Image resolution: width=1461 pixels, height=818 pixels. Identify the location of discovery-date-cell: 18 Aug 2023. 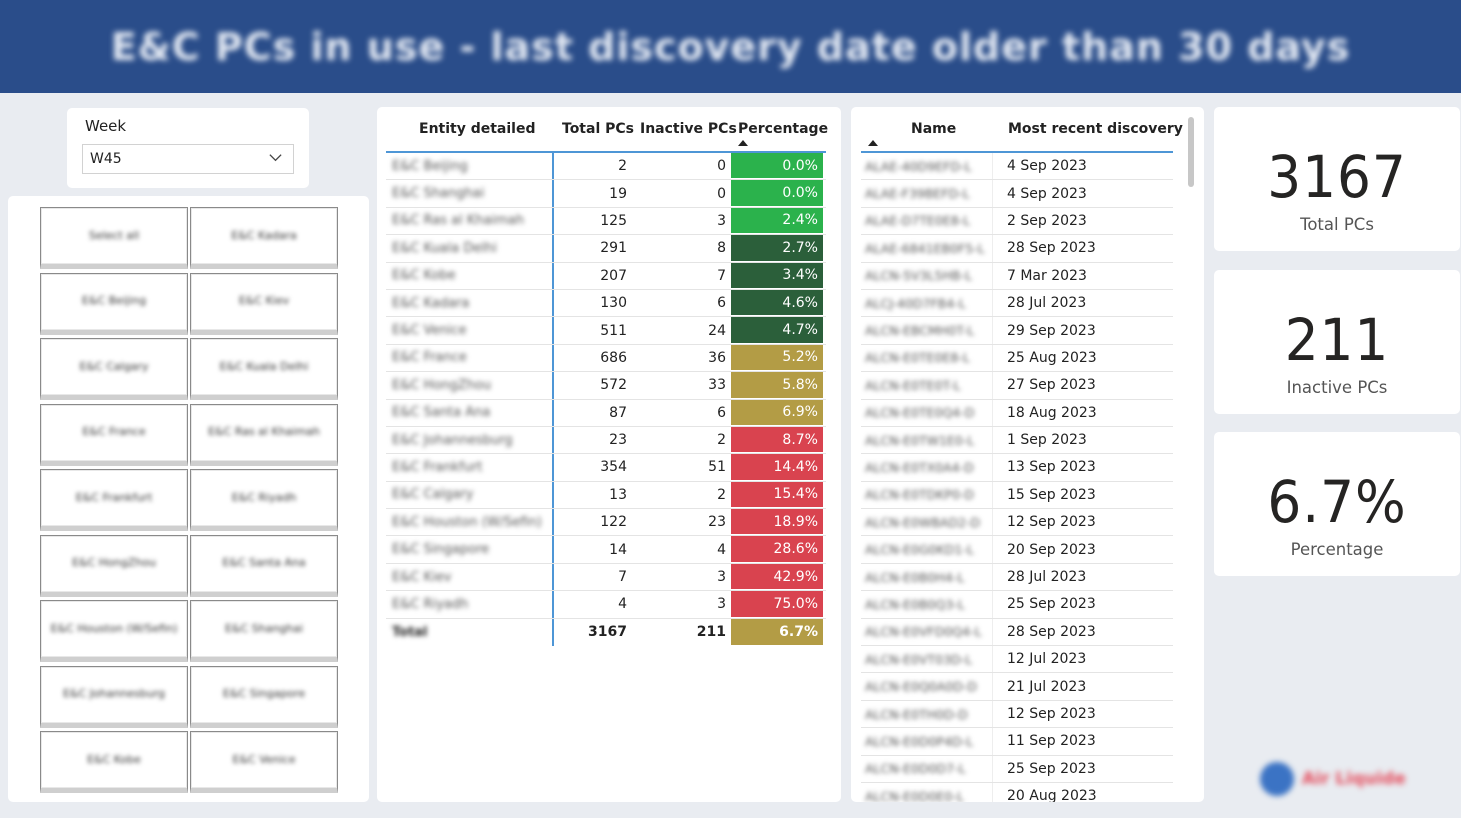
(1052, 412).